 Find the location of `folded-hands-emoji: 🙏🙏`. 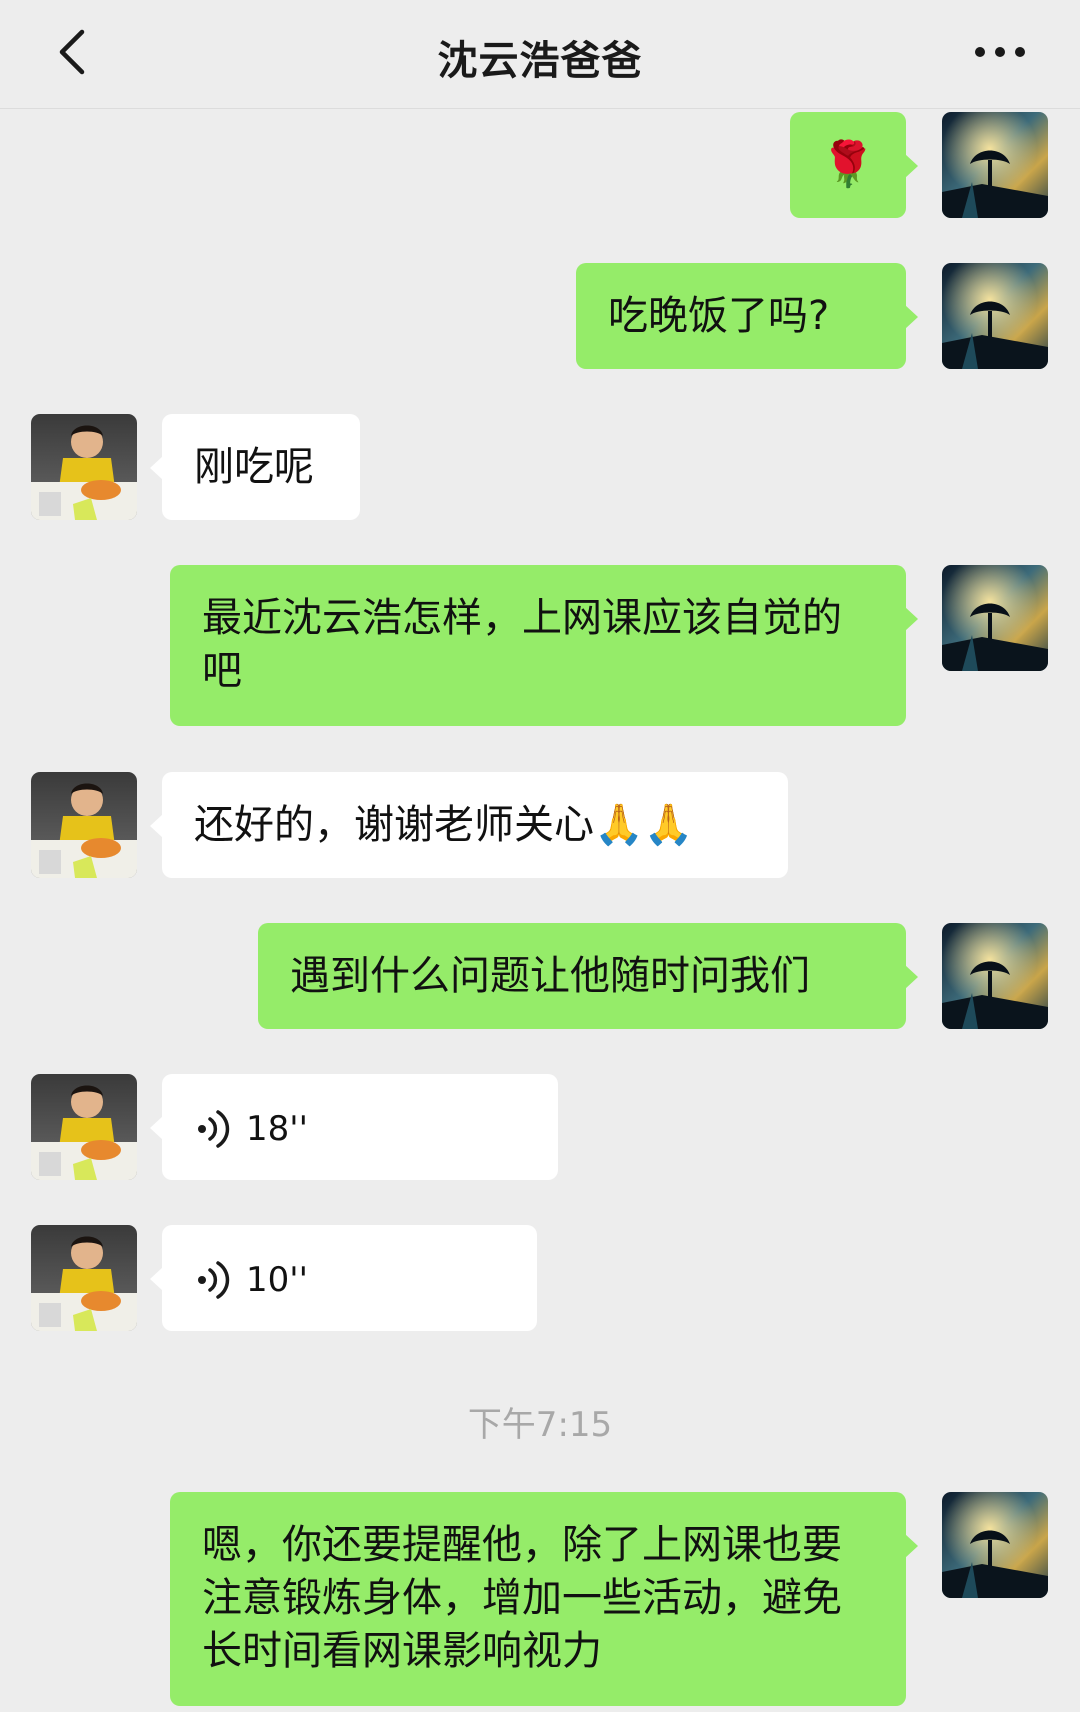

folded-hands-emoji: 🙏🙏 is located at coordinates (644, 825).